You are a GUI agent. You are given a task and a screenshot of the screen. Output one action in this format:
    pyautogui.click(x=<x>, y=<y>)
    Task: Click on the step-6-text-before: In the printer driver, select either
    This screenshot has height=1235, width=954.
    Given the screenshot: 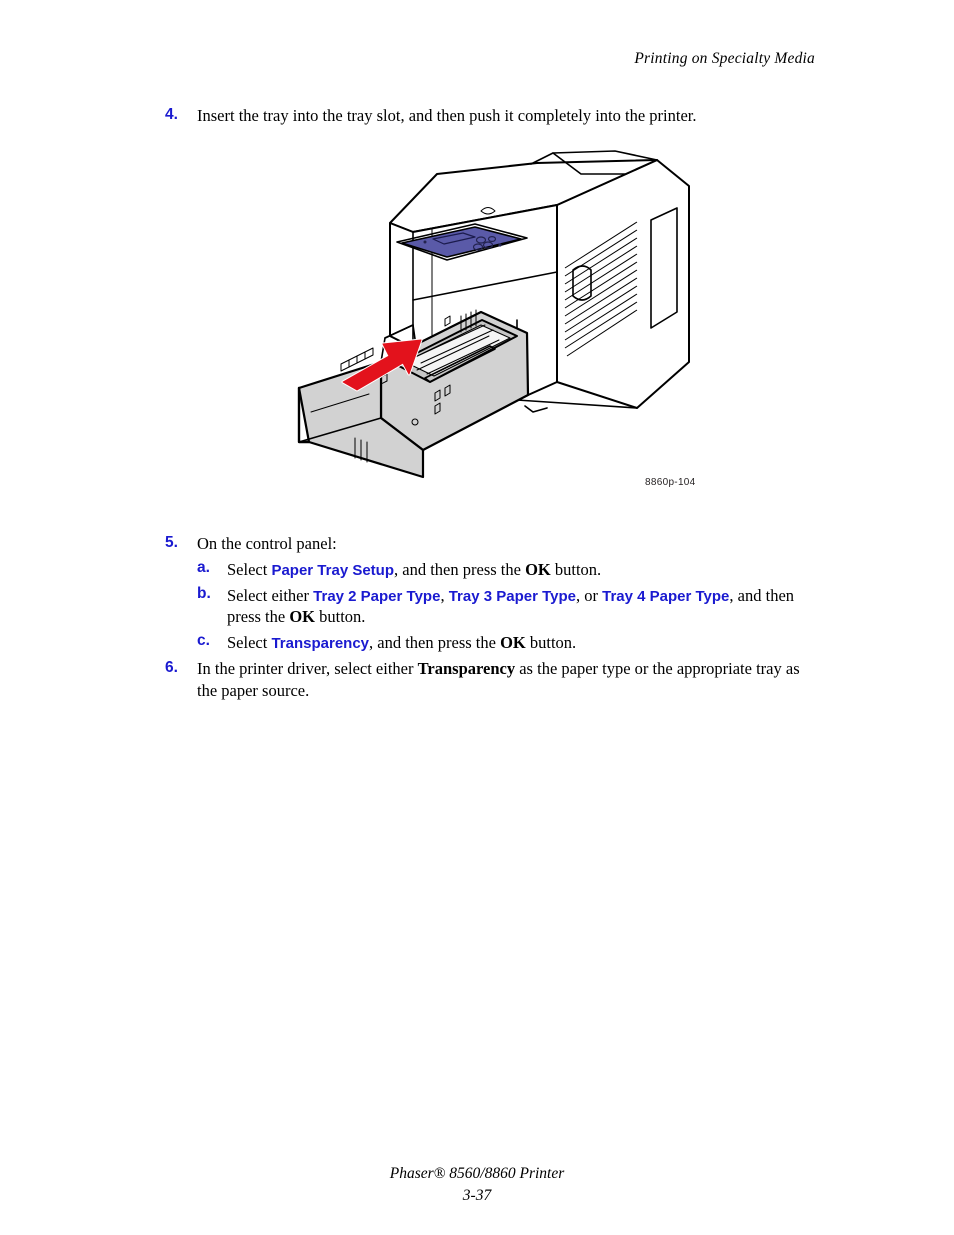 What is the action you would take?
    pyautogui.click(x=307, y=668)
    